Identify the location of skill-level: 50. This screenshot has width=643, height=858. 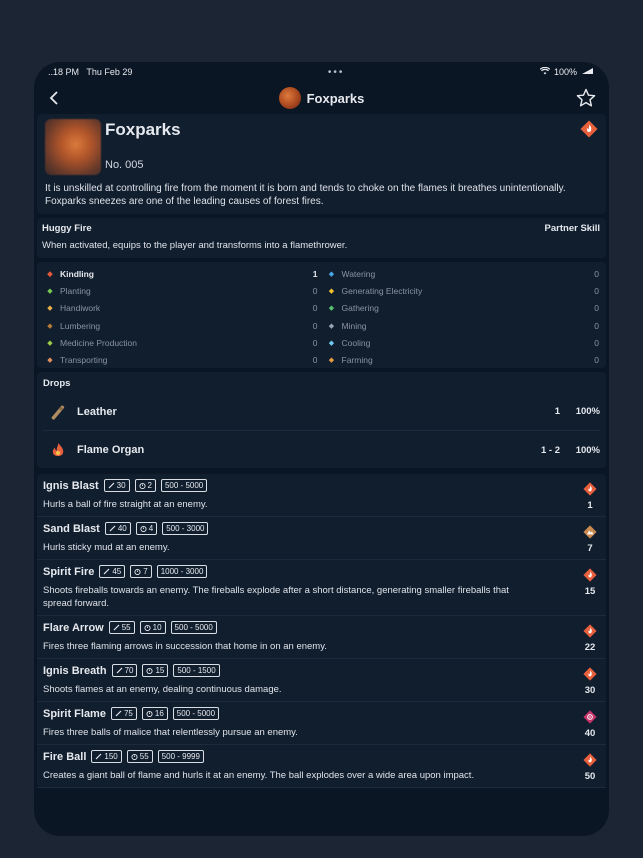
(590, 776).